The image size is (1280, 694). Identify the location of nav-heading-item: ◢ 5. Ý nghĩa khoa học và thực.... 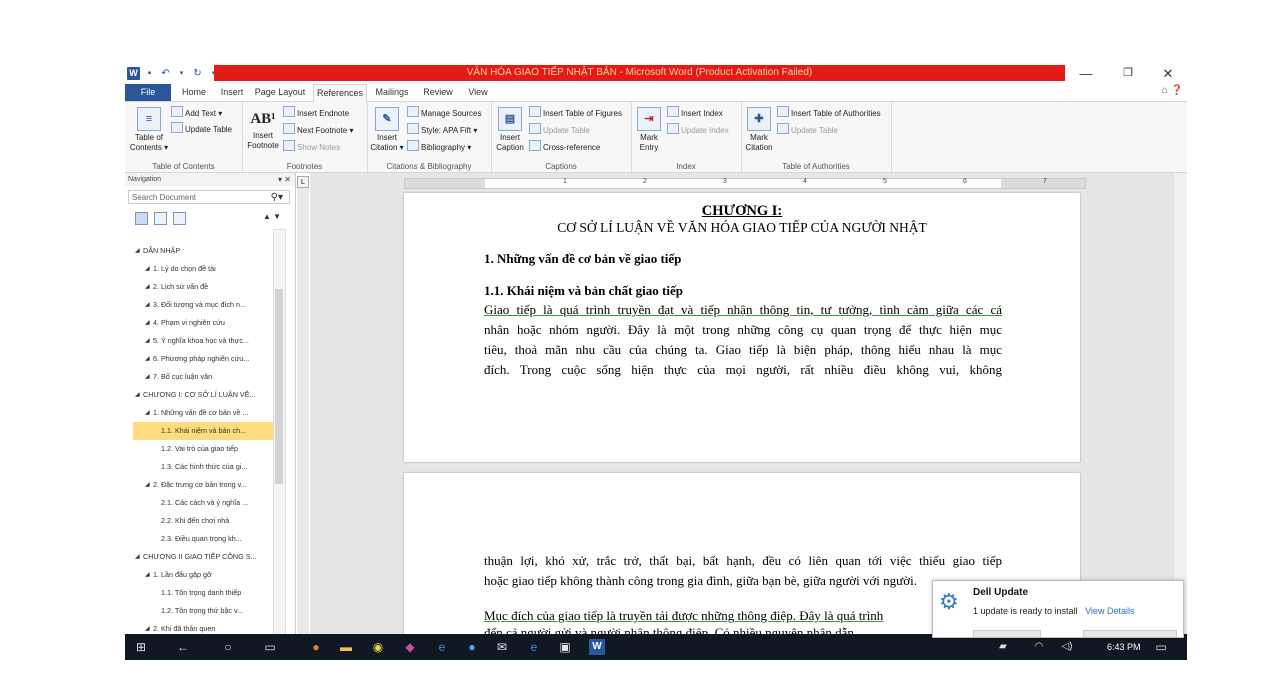
(203, 341).